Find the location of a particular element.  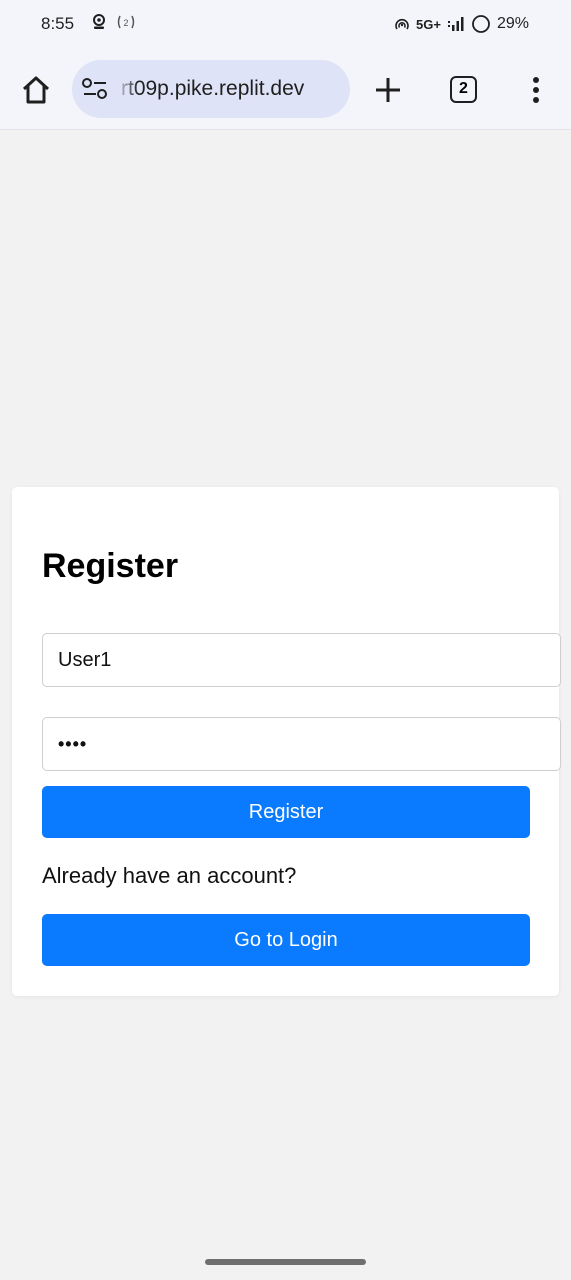

svg-text: 2 is located at coordinates (125, 23).